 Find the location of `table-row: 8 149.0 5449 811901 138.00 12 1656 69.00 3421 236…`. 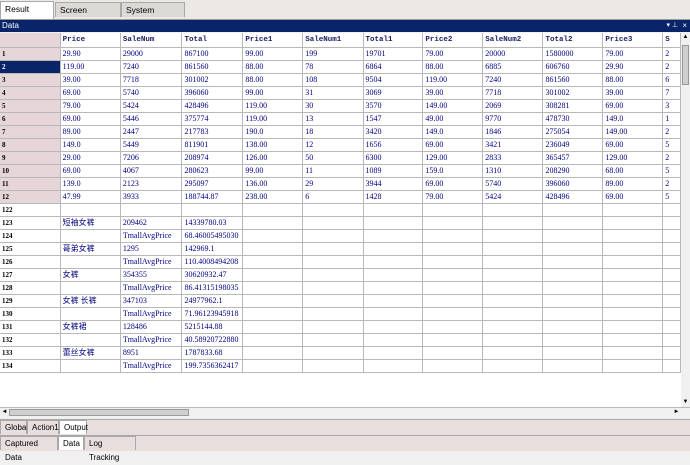

table-row: 8 149.0 5449 811901 138.00 12 1656 69.00 3421 236… is located at coordinates (340, 145).